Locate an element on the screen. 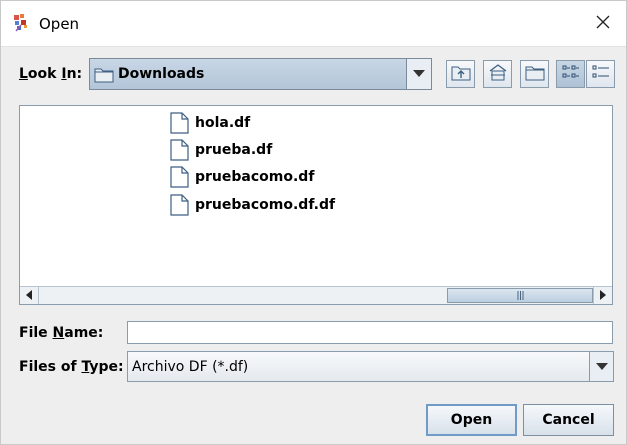 The height and width of the screenshot is (445, 627). list-view-button is located at coordinates (570, 74).